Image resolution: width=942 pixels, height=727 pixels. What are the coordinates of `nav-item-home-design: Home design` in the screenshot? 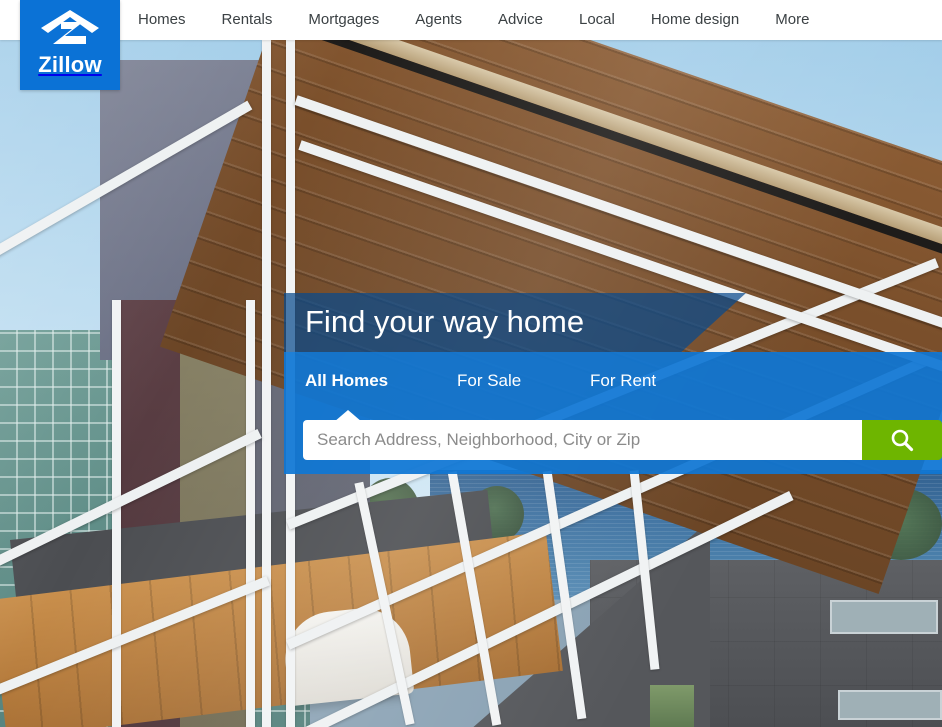 It's located at (695, 20).